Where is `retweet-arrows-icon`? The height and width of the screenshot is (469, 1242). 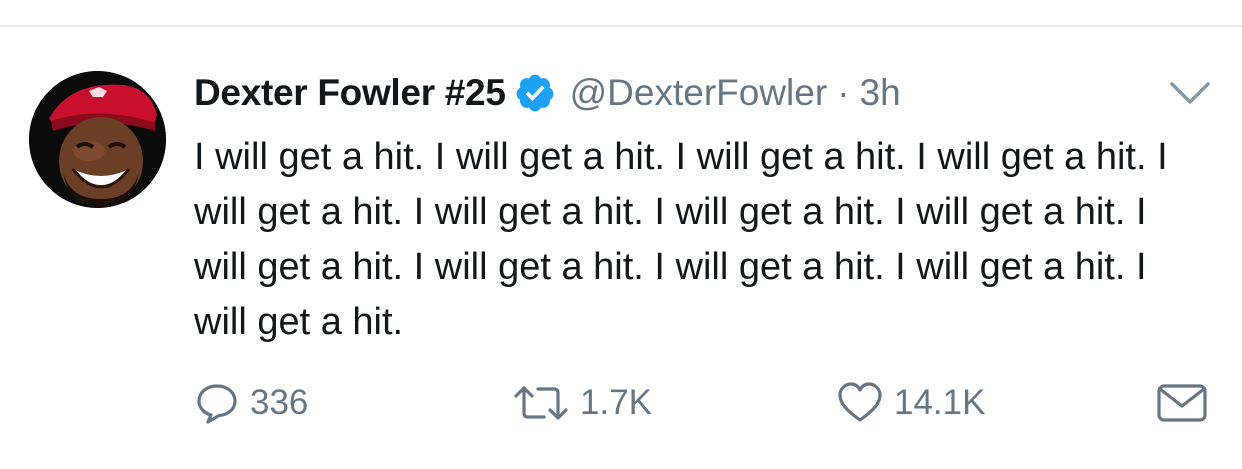 retweet-arrows-icon is located at coordinates (541, 403).